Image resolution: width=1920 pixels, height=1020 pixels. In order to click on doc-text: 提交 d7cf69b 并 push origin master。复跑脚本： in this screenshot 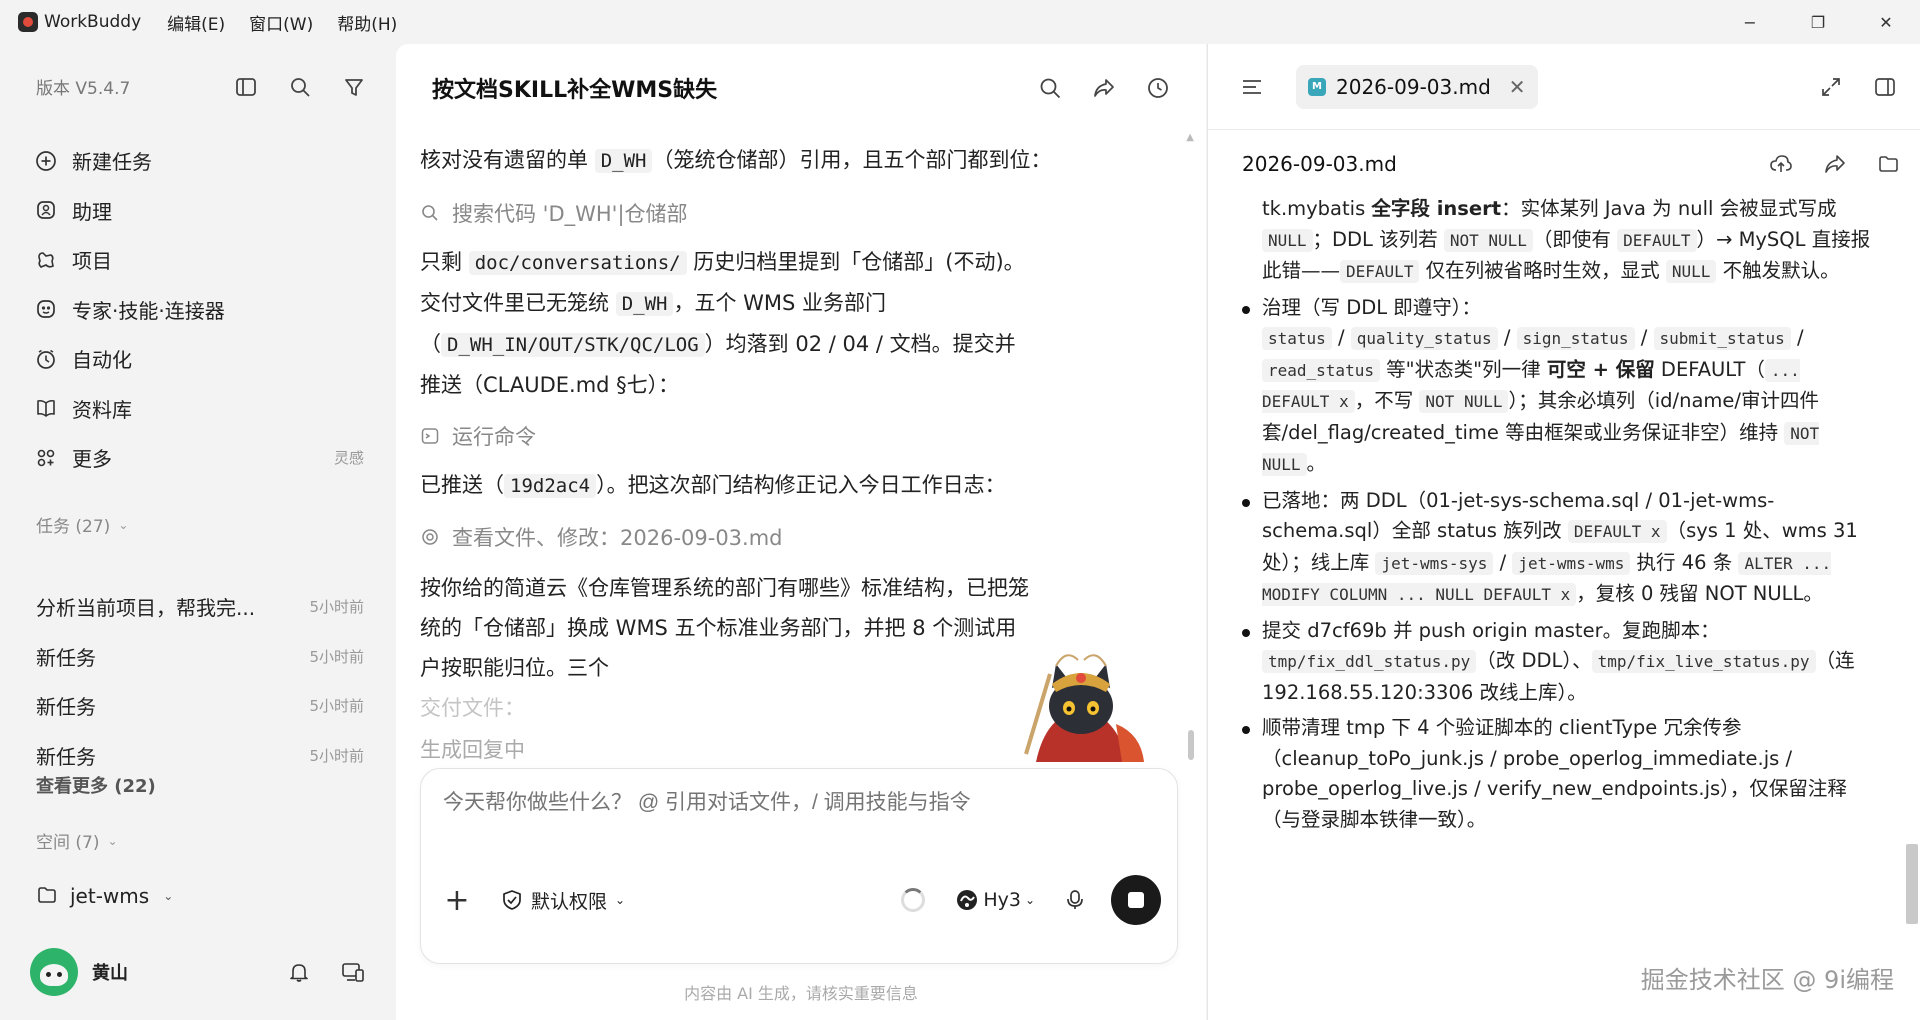, I will do `click(1491, 630)`.